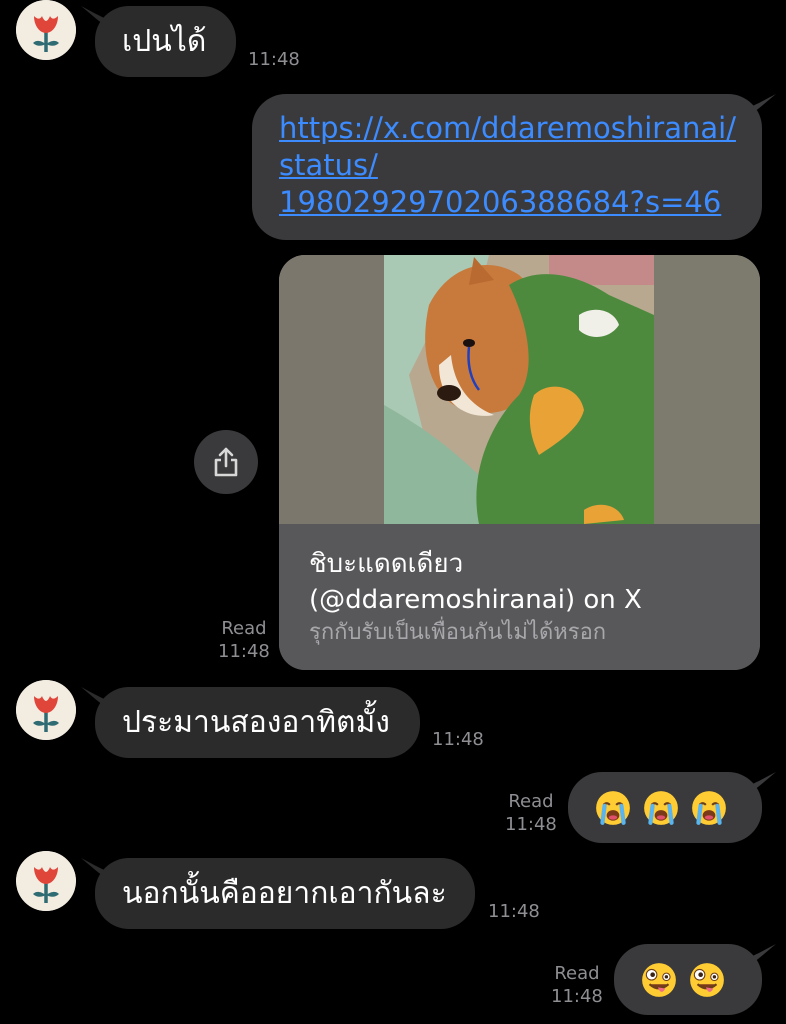  I want to click on link-text-line-3: 1980292970206388684?s=46, so click(510, 202).